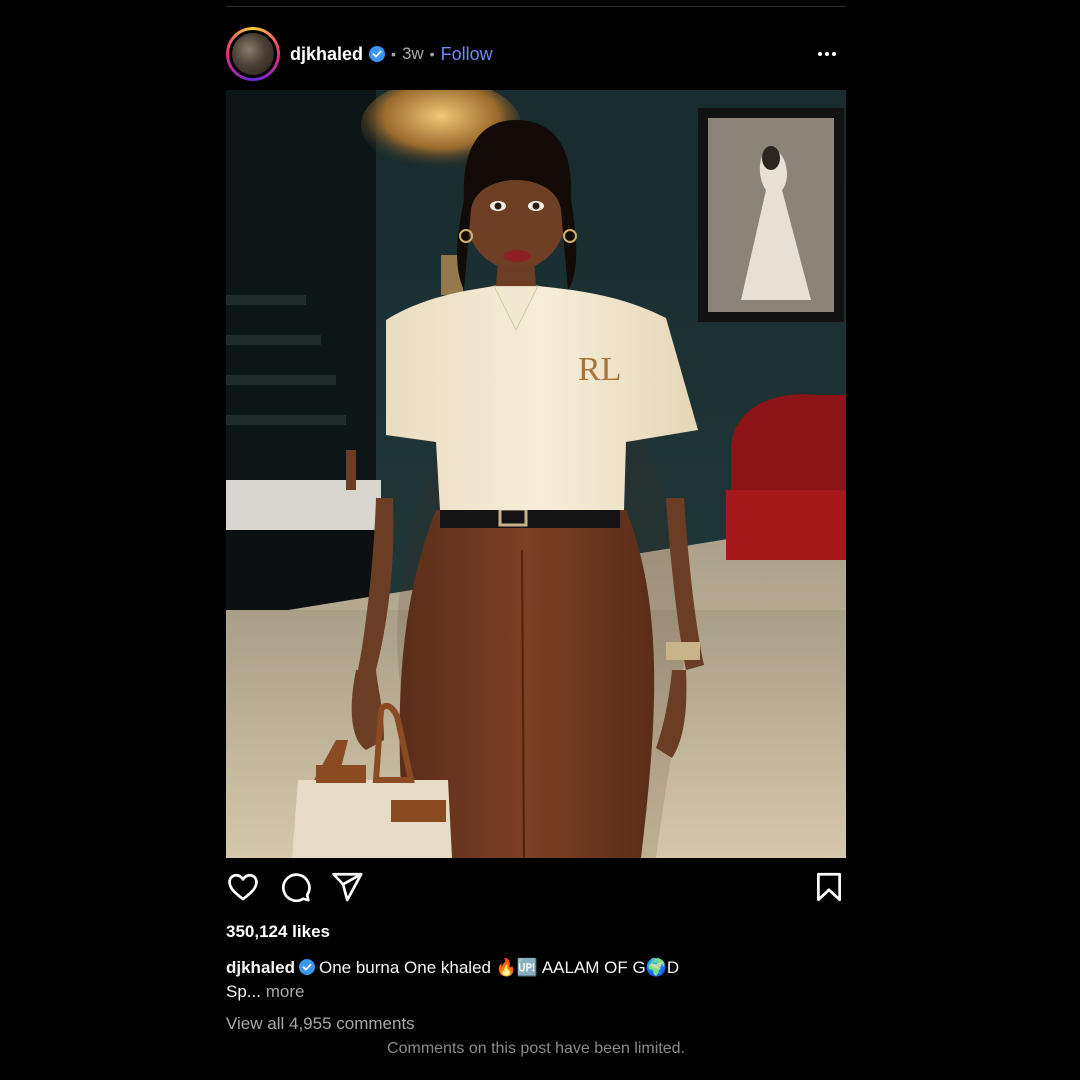 This screenshot has width=1080, height=1080. Describe the element at coordinates (278, 932) in the screenshot. I see `likes-count: 350,124 likes` at that location.